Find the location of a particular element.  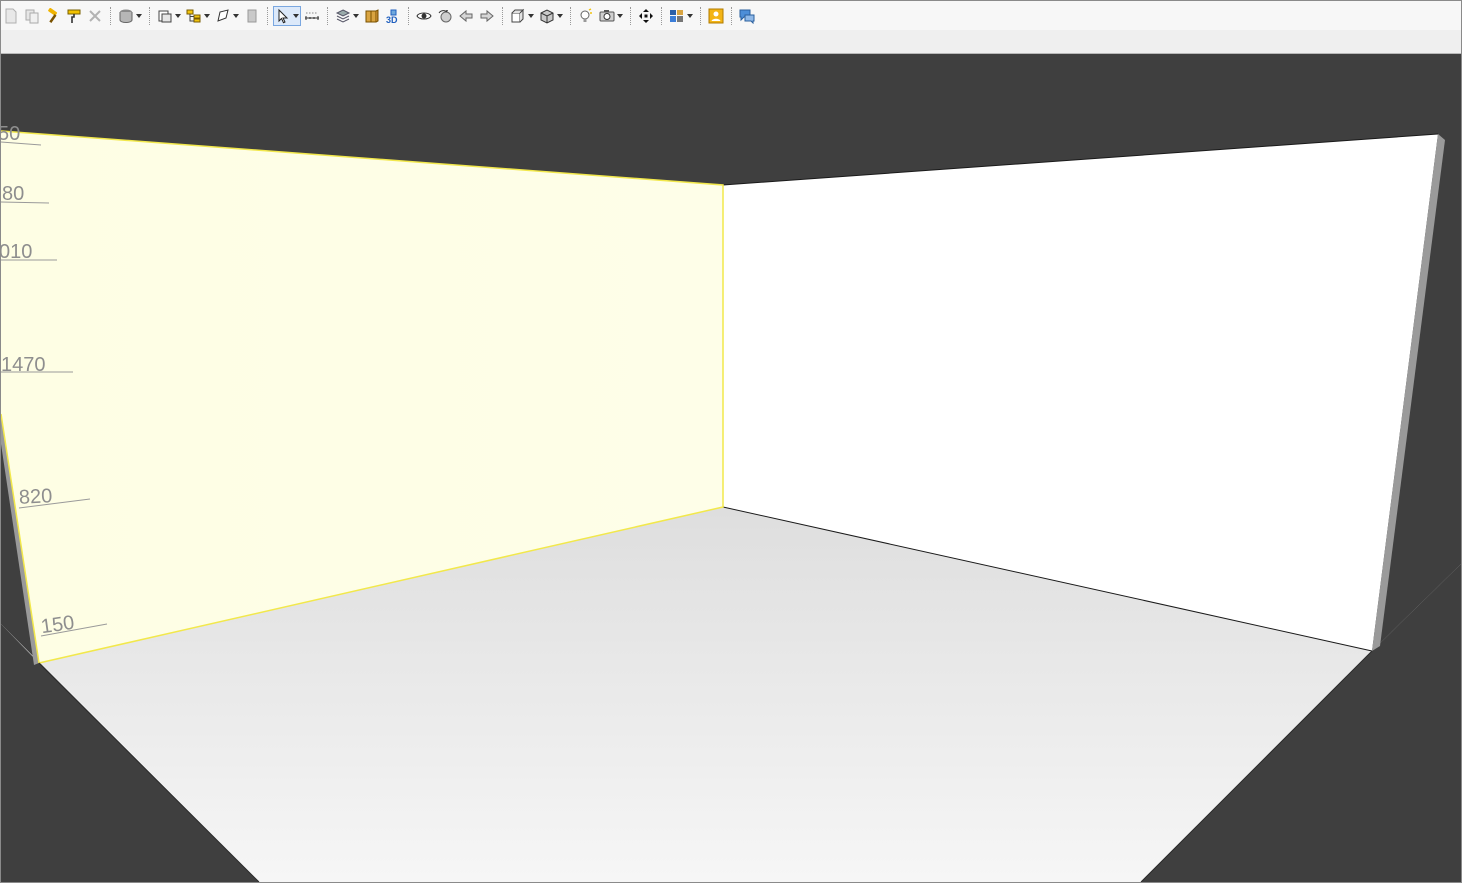

arrow-left-icon is located at coordinates (466, 16).